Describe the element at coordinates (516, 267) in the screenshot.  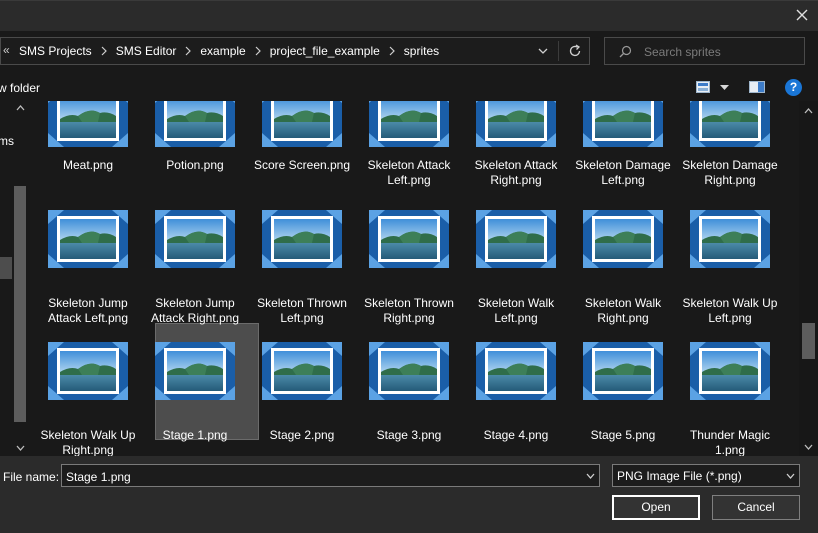
I see `file-item-content: Skeleton Walk Left.png` at that location.